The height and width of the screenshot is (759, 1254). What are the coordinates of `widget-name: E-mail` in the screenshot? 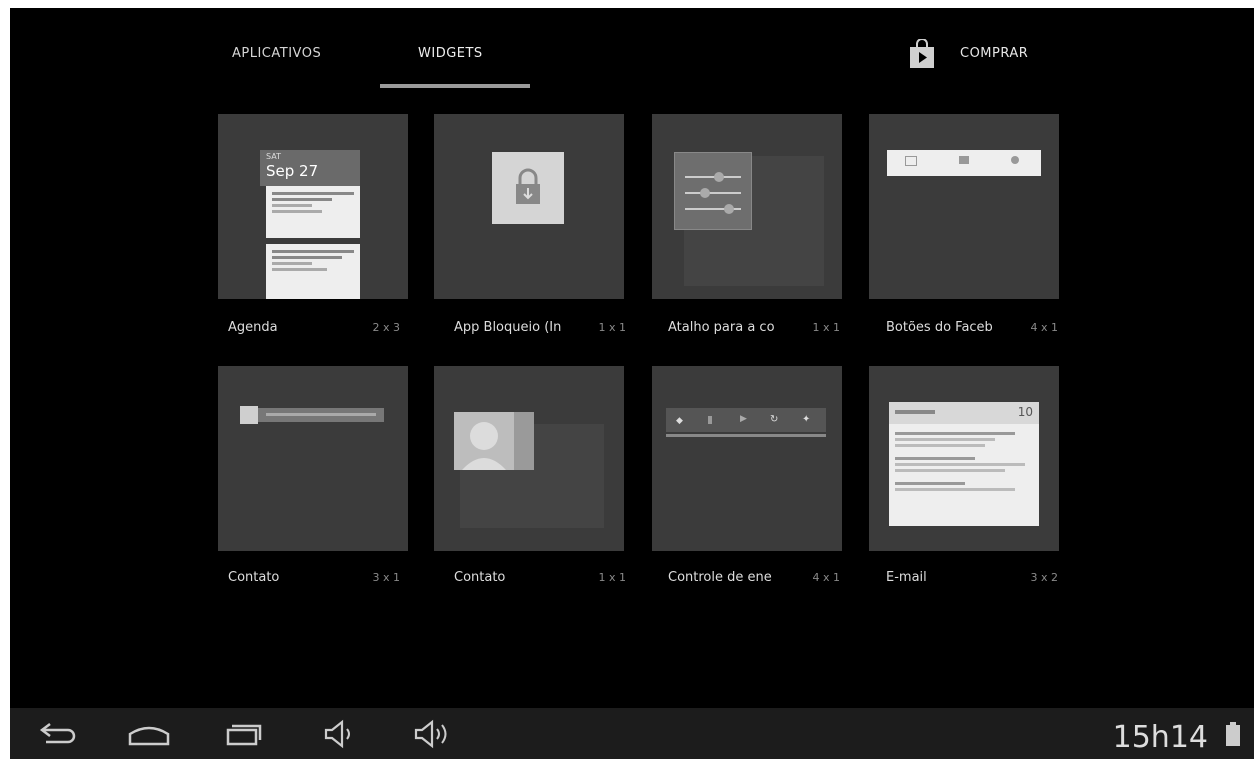 It's located at (906, 577).